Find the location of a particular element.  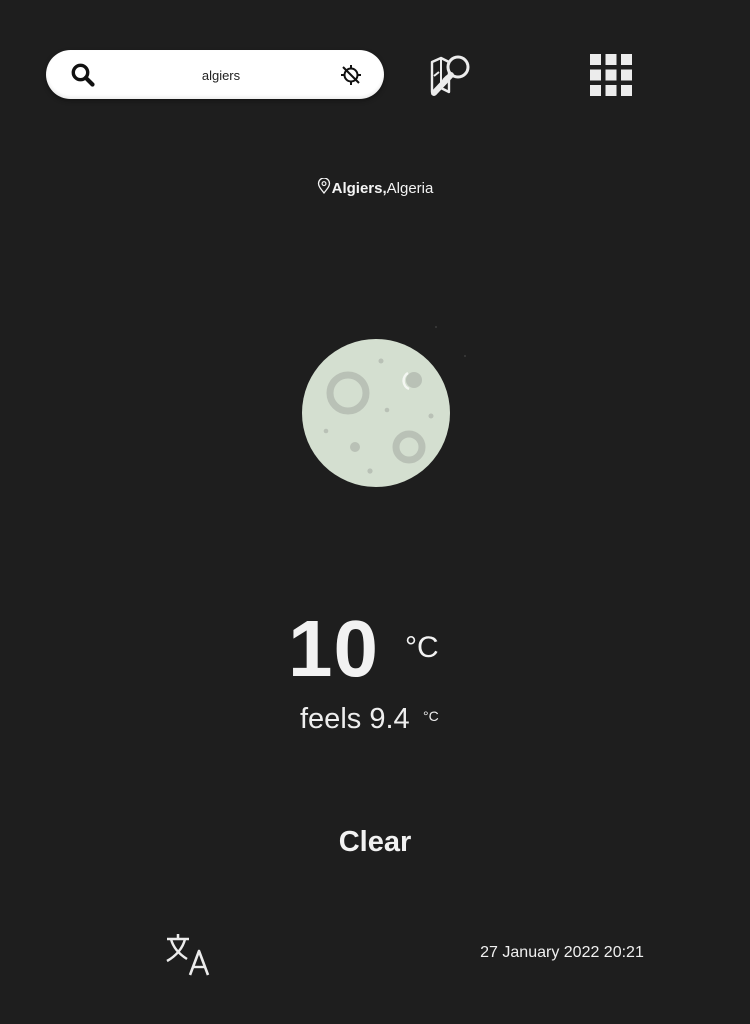

temperature-value: 10 is located at coordinates (333, 648).